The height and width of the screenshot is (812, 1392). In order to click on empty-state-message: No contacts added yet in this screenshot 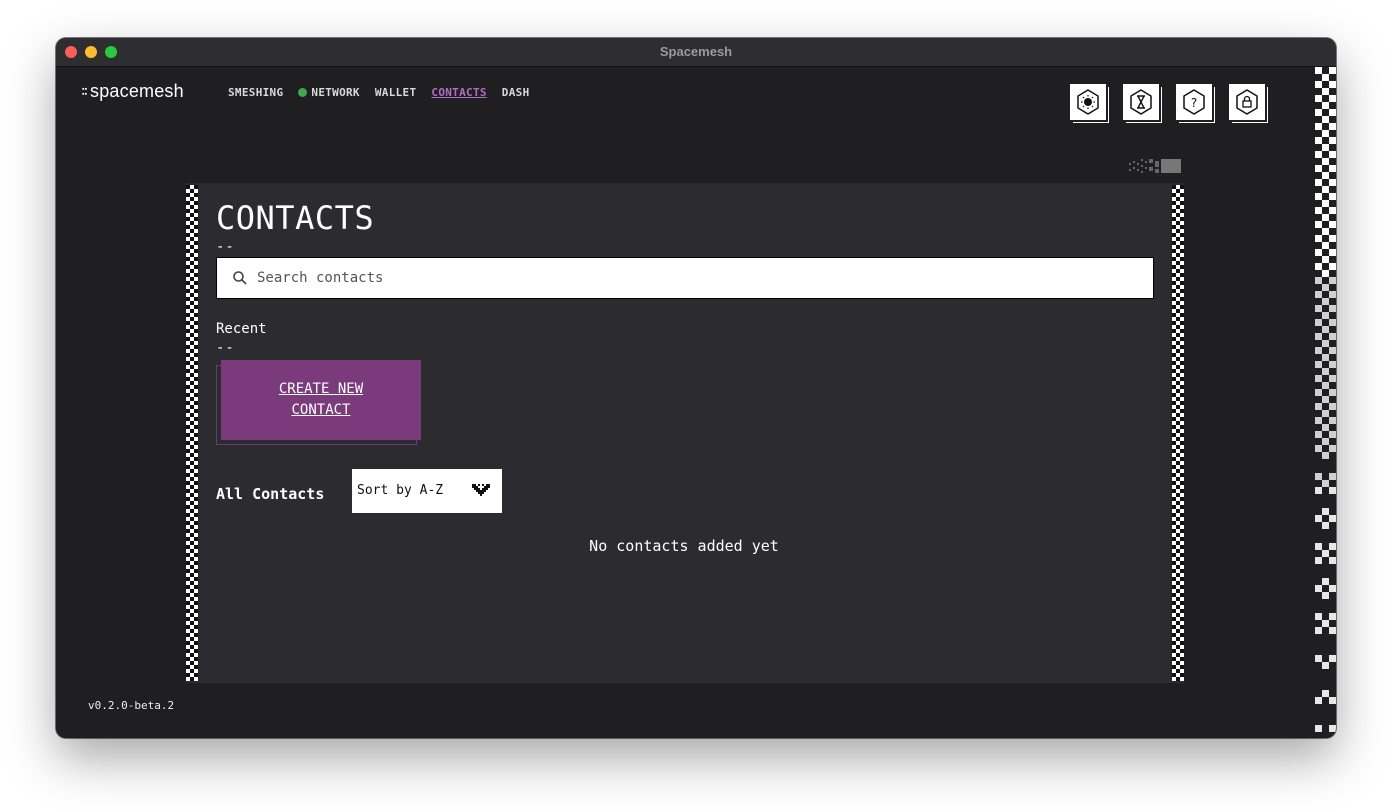, I will do `click(684, 546)`.